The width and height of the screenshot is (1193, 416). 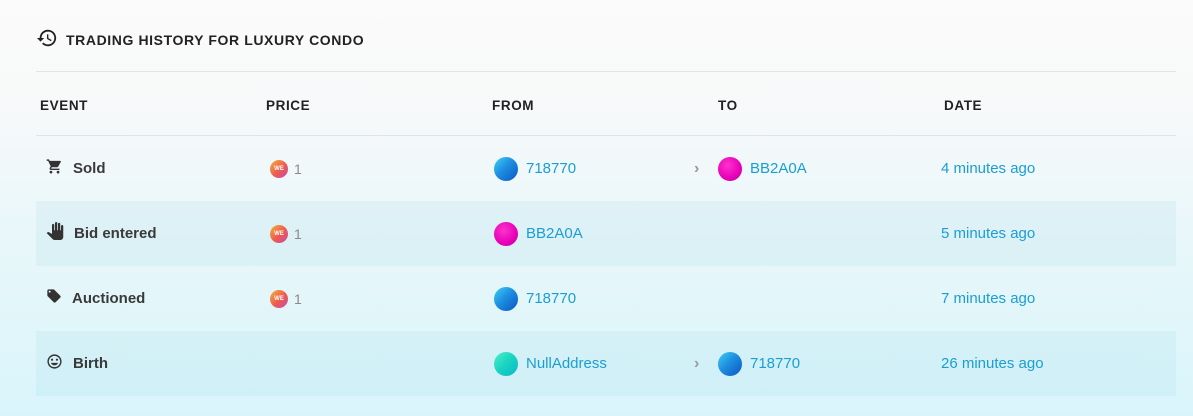 What do you see at coordinates (728, 105) in the screenshot?
I see `column-header-to: TO` at bounding box center [728, 105].